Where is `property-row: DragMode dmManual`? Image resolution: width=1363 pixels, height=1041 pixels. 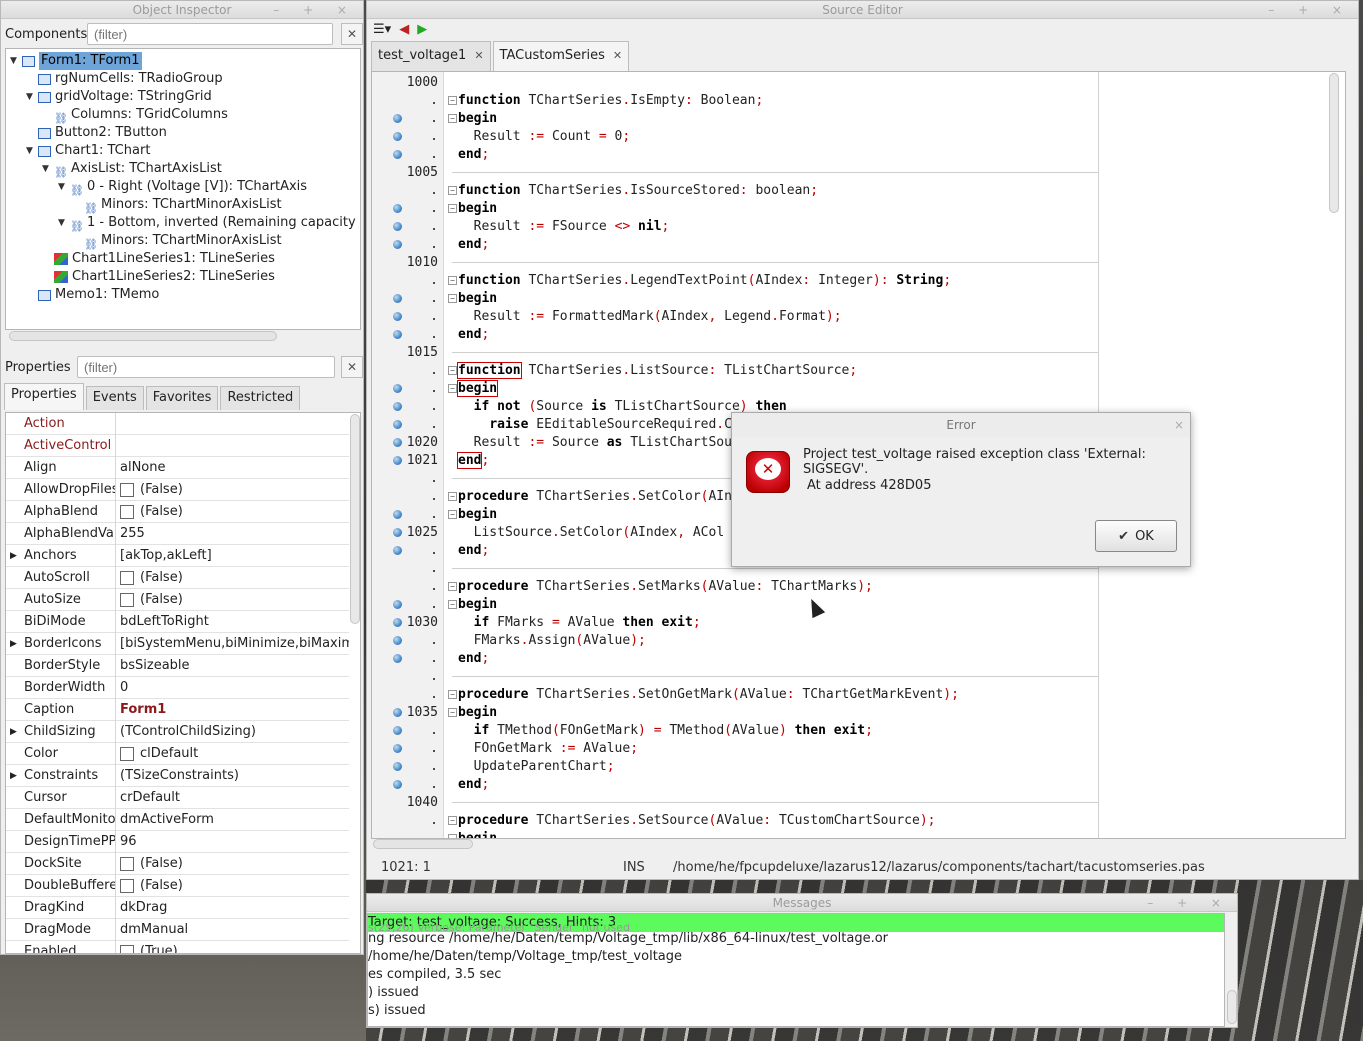
property-row: DragMode dmManual is located at coordinates (177, 930).